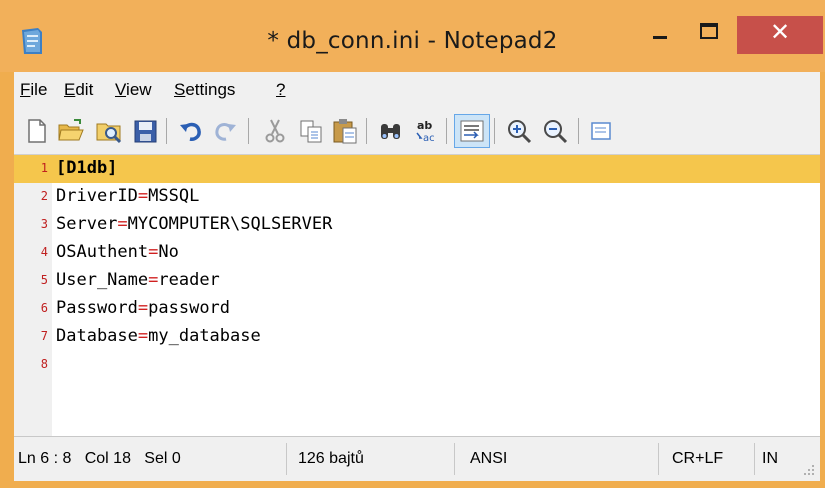 Image resolution: width=825 pixels, height=488 pixels. Describe the element at coordinates (158, 336) in the screenshot. I see `line-text: Database=my_database` at that location.